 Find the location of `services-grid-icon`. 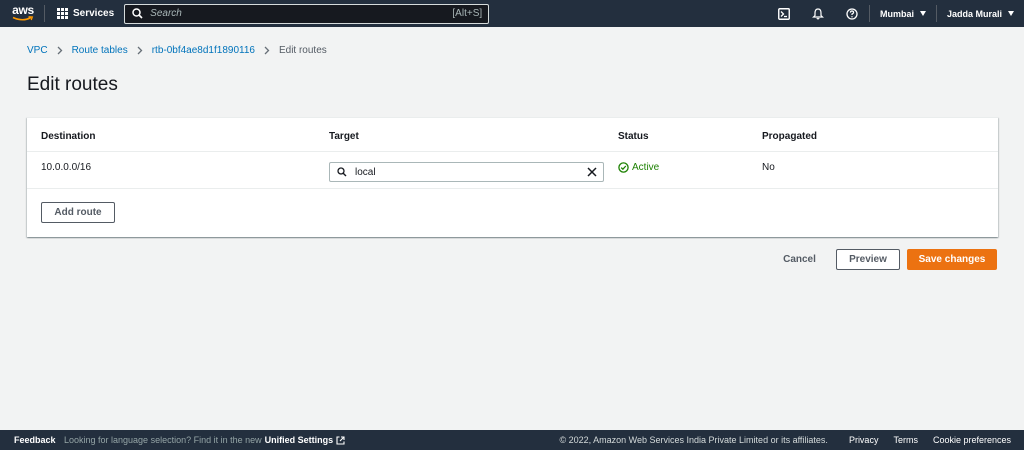

services-grid-icon is located at coordinates (62, 13).